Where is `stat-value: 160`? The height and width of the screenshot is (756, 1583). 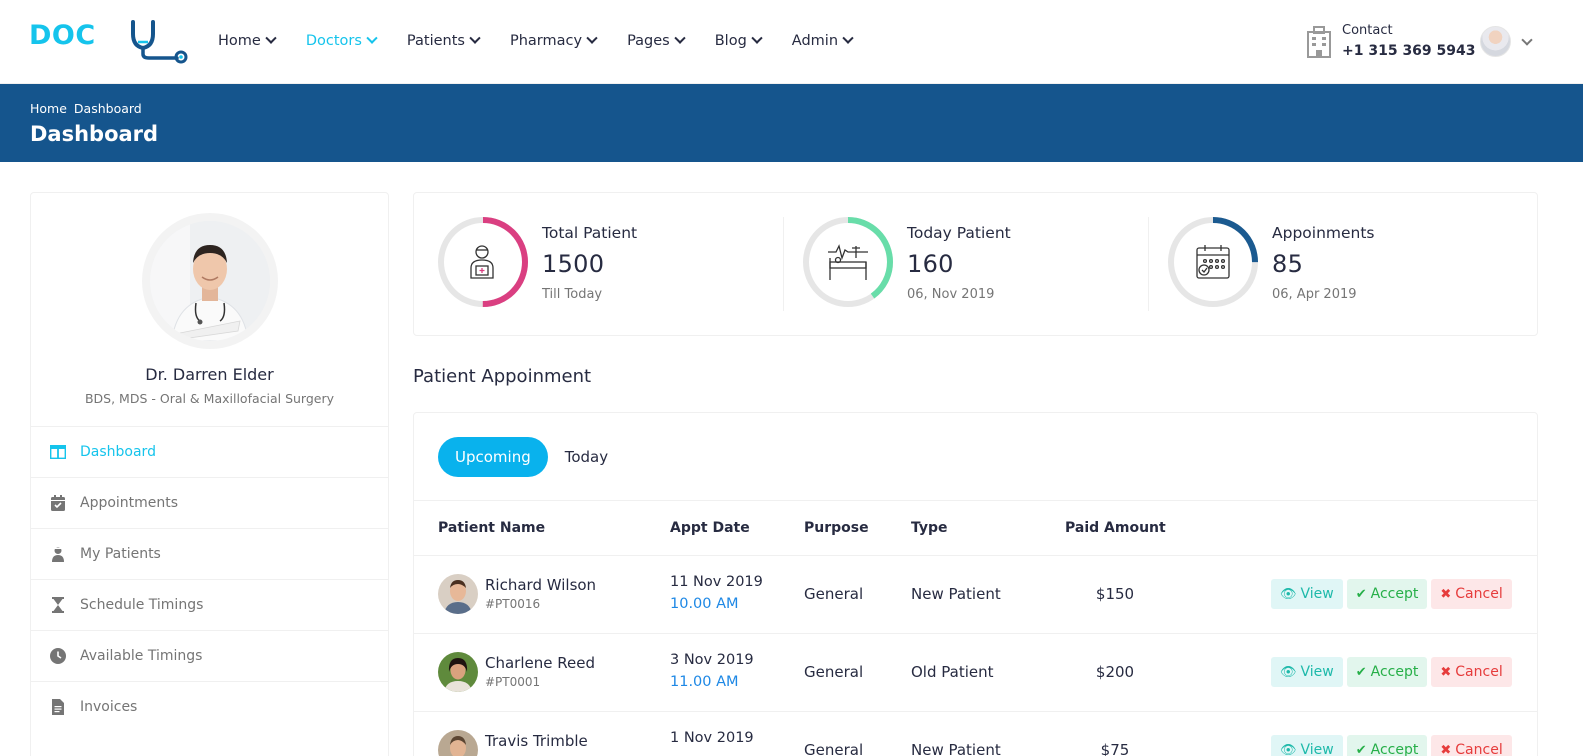 stat-value: 160 is located at coordinates (930, 264).